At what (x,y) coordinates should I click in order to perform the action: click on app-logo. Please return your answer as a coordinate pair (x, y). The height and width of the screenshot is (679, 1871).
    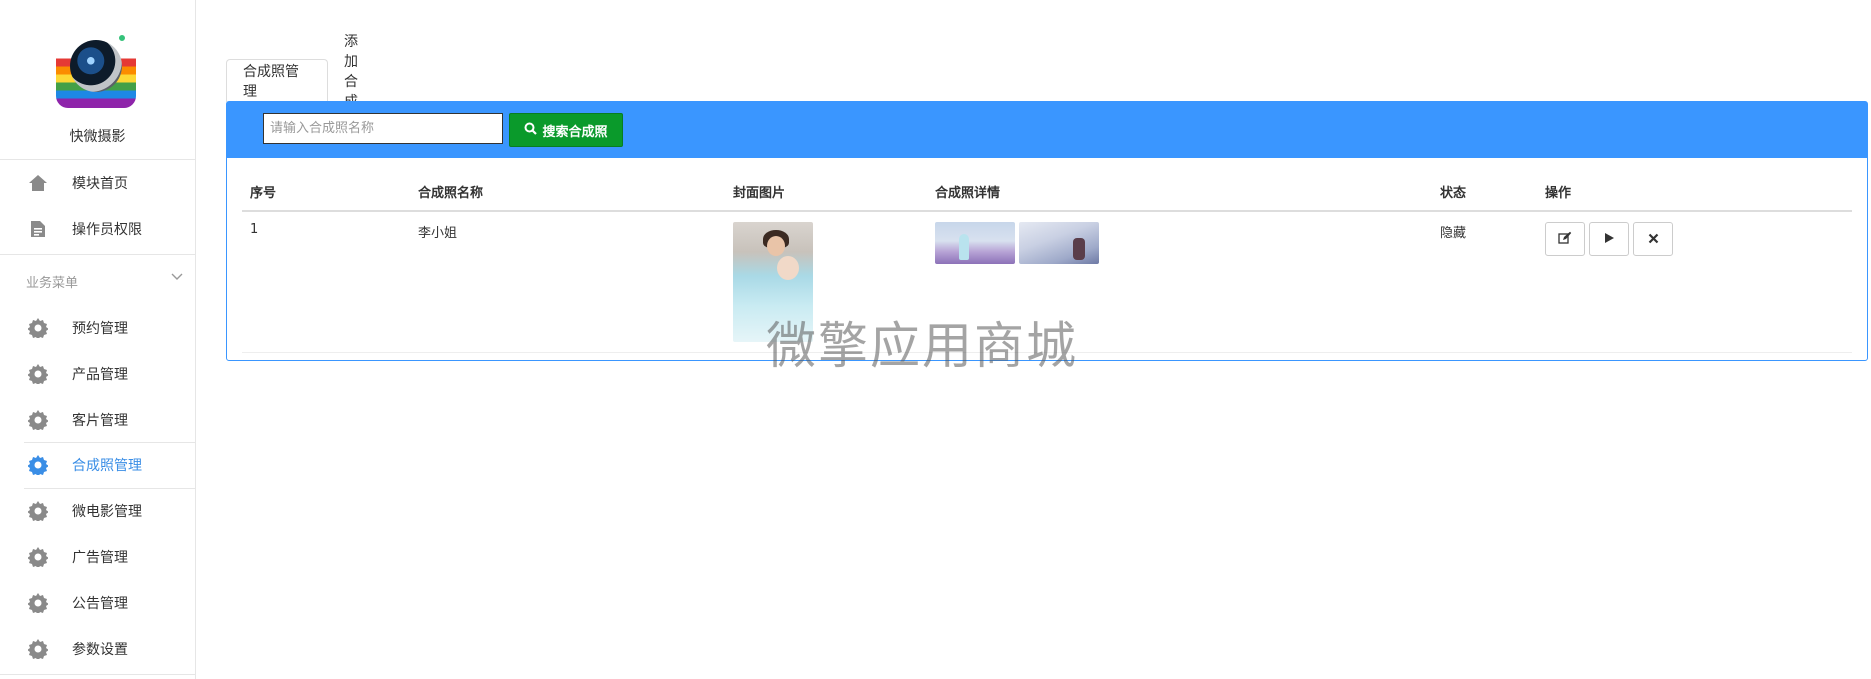
    Looking at the image, I should click on (96, 68).